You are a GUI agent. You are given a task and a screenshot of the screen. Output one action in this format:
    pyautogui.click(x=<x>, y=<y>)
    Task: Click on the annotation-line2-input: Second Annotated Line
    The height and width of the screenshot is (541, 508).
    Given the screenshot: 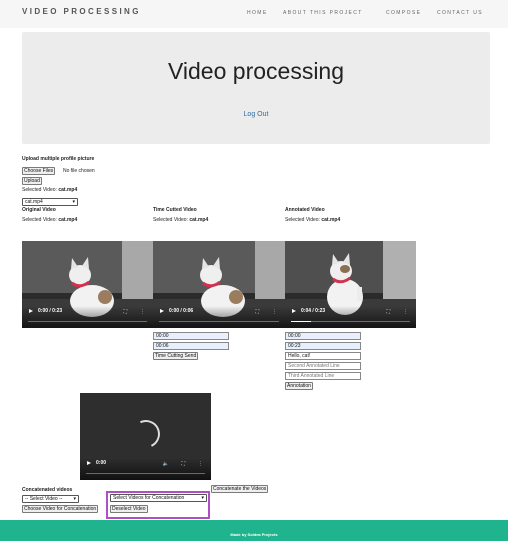 What is the action you would take?
    pyautogui.click(x=323, y=366)
    